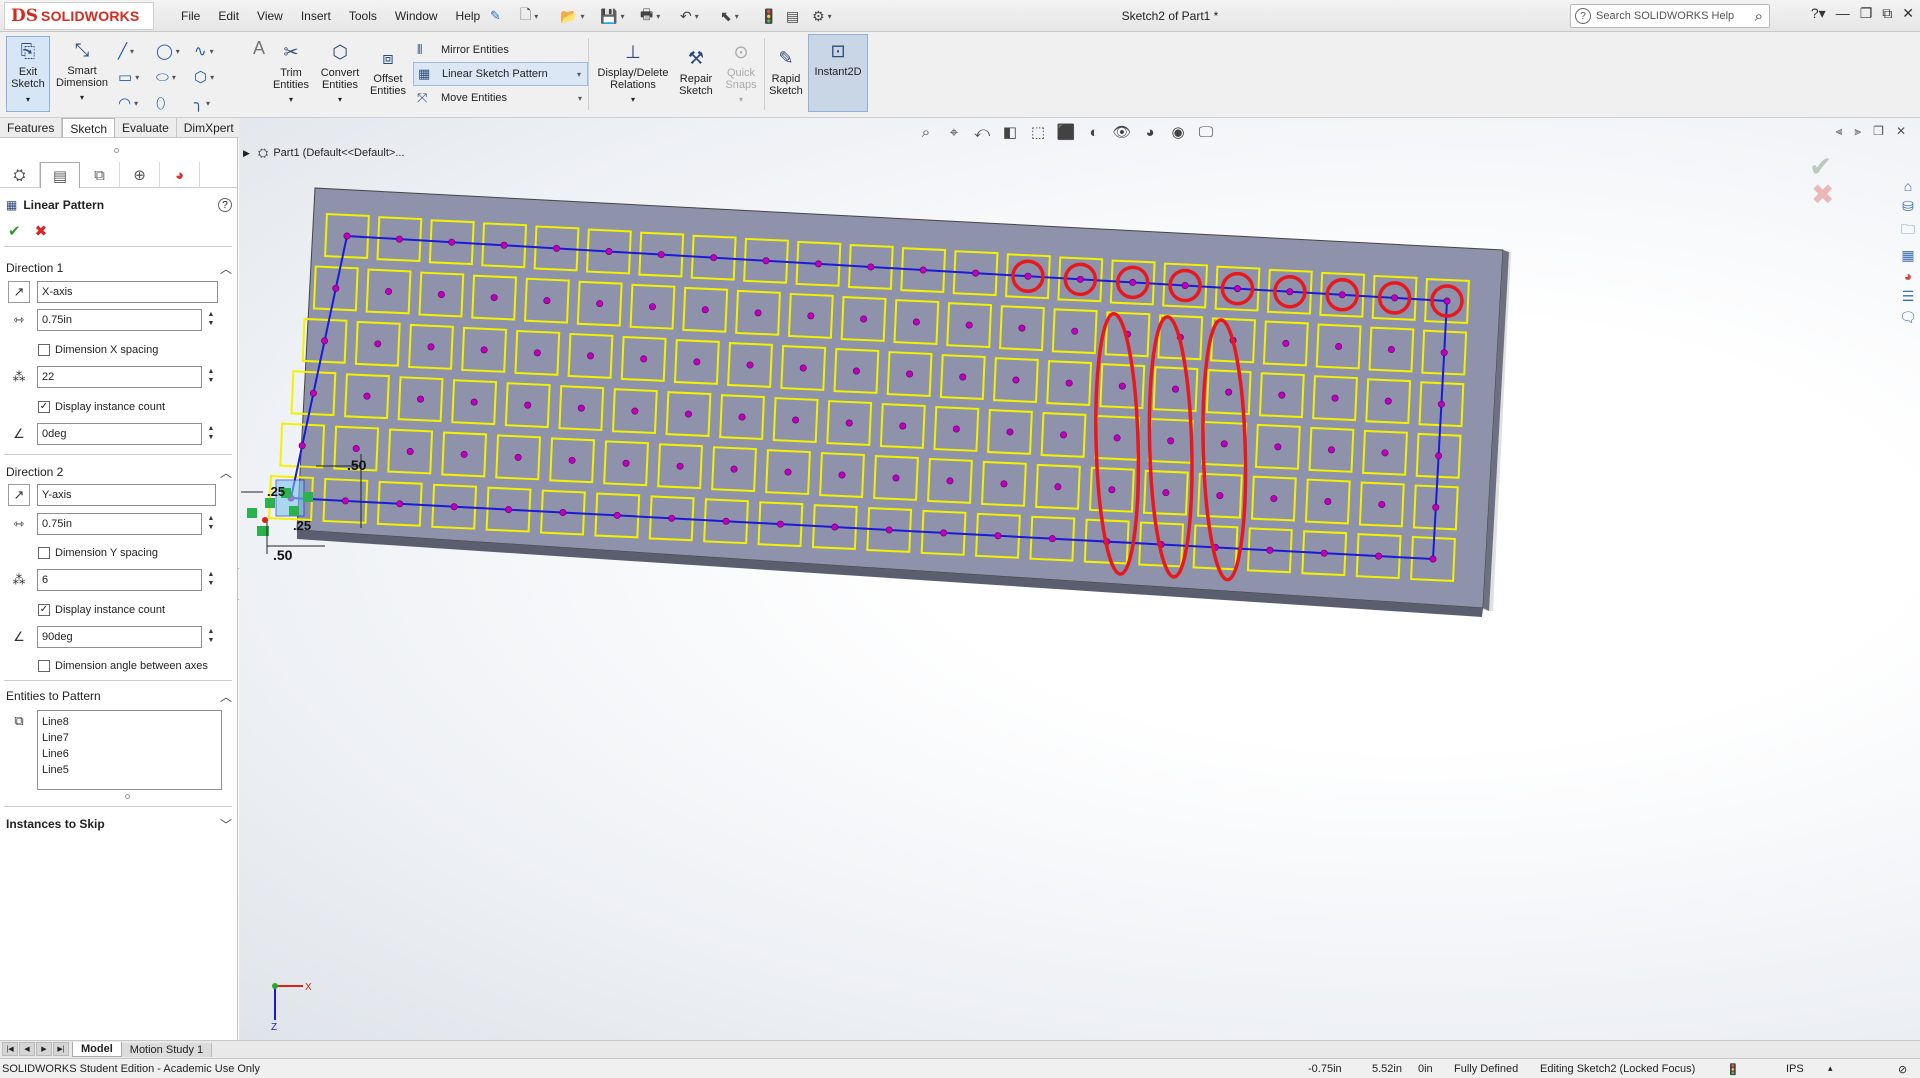 This screenshot has width=1920, height=1078. I want to click on circle-tool-icon: ◯ ▾, so click(171, 51).